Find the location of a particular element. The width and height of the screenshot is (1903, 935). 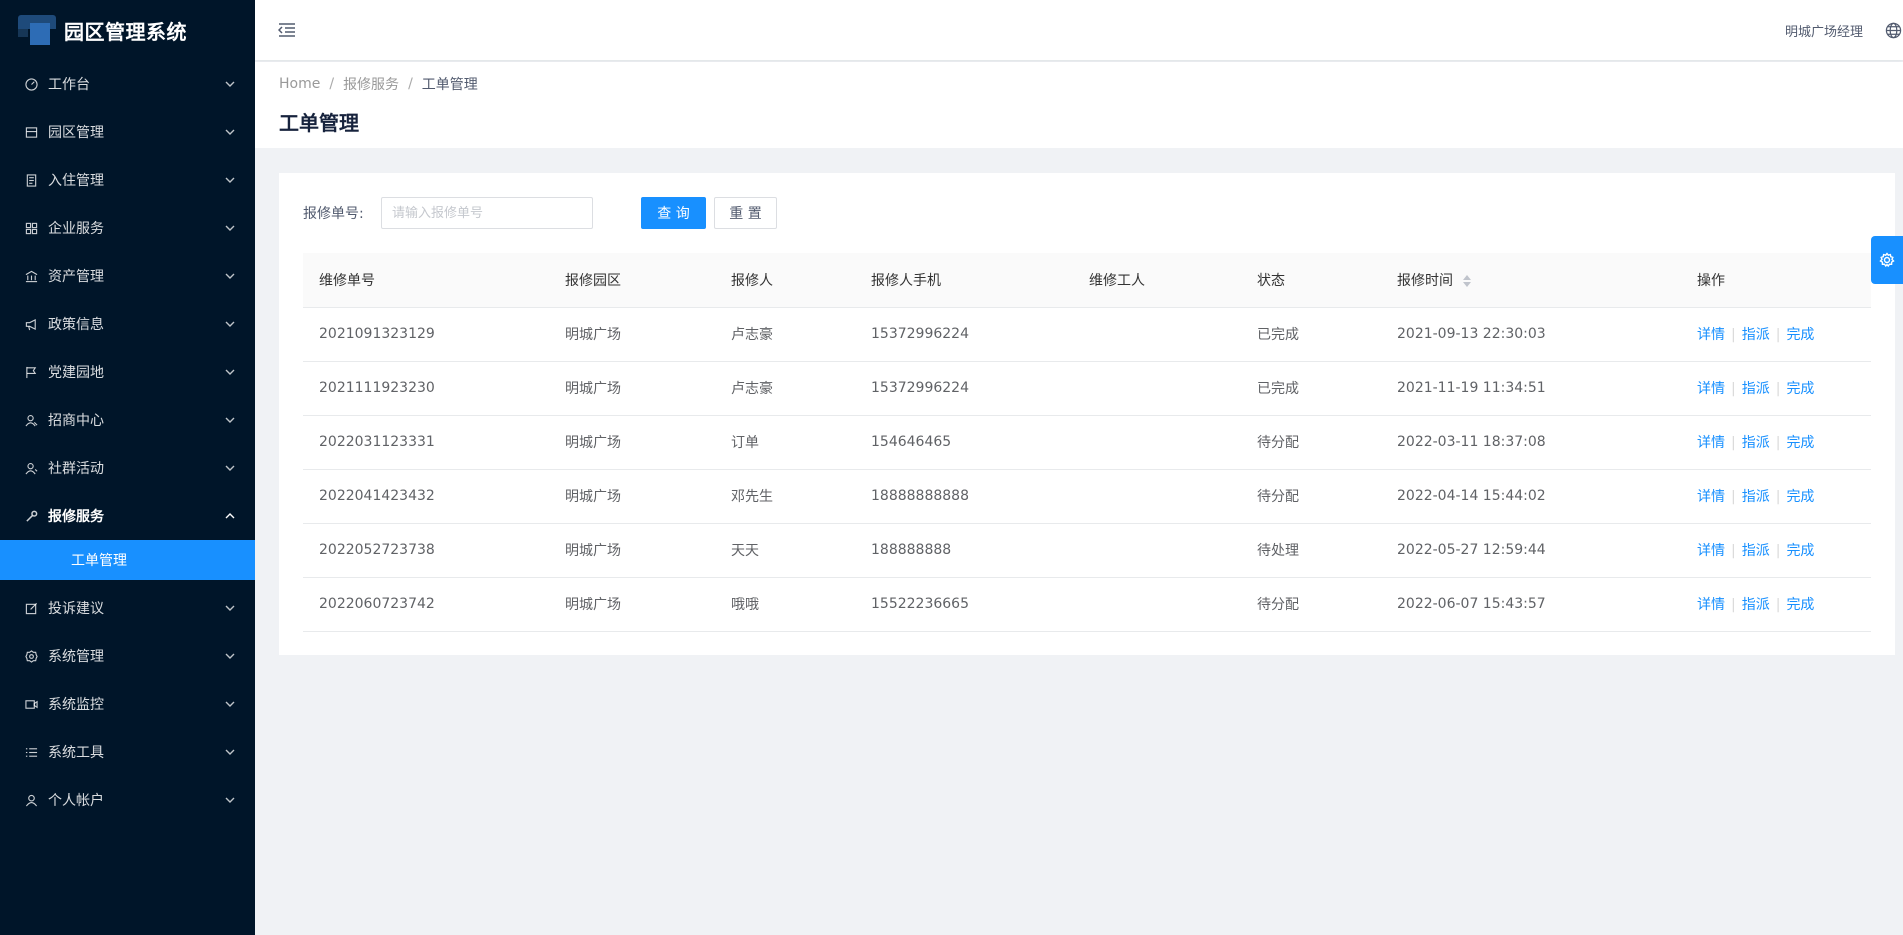

col-header-reporter: 报修人 is located at coordinates (785, 280).